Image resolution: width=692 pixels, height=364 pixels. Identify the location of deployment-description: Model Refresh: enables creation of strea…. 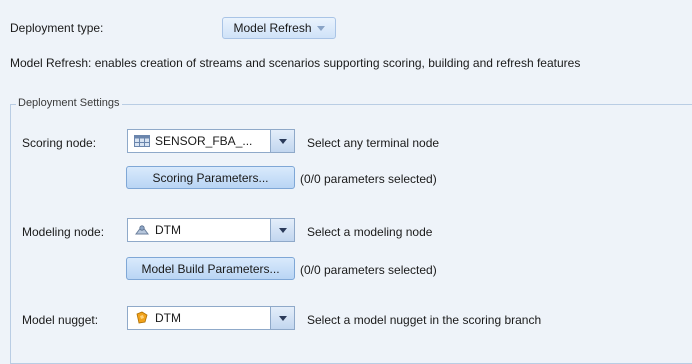
(295, 63).